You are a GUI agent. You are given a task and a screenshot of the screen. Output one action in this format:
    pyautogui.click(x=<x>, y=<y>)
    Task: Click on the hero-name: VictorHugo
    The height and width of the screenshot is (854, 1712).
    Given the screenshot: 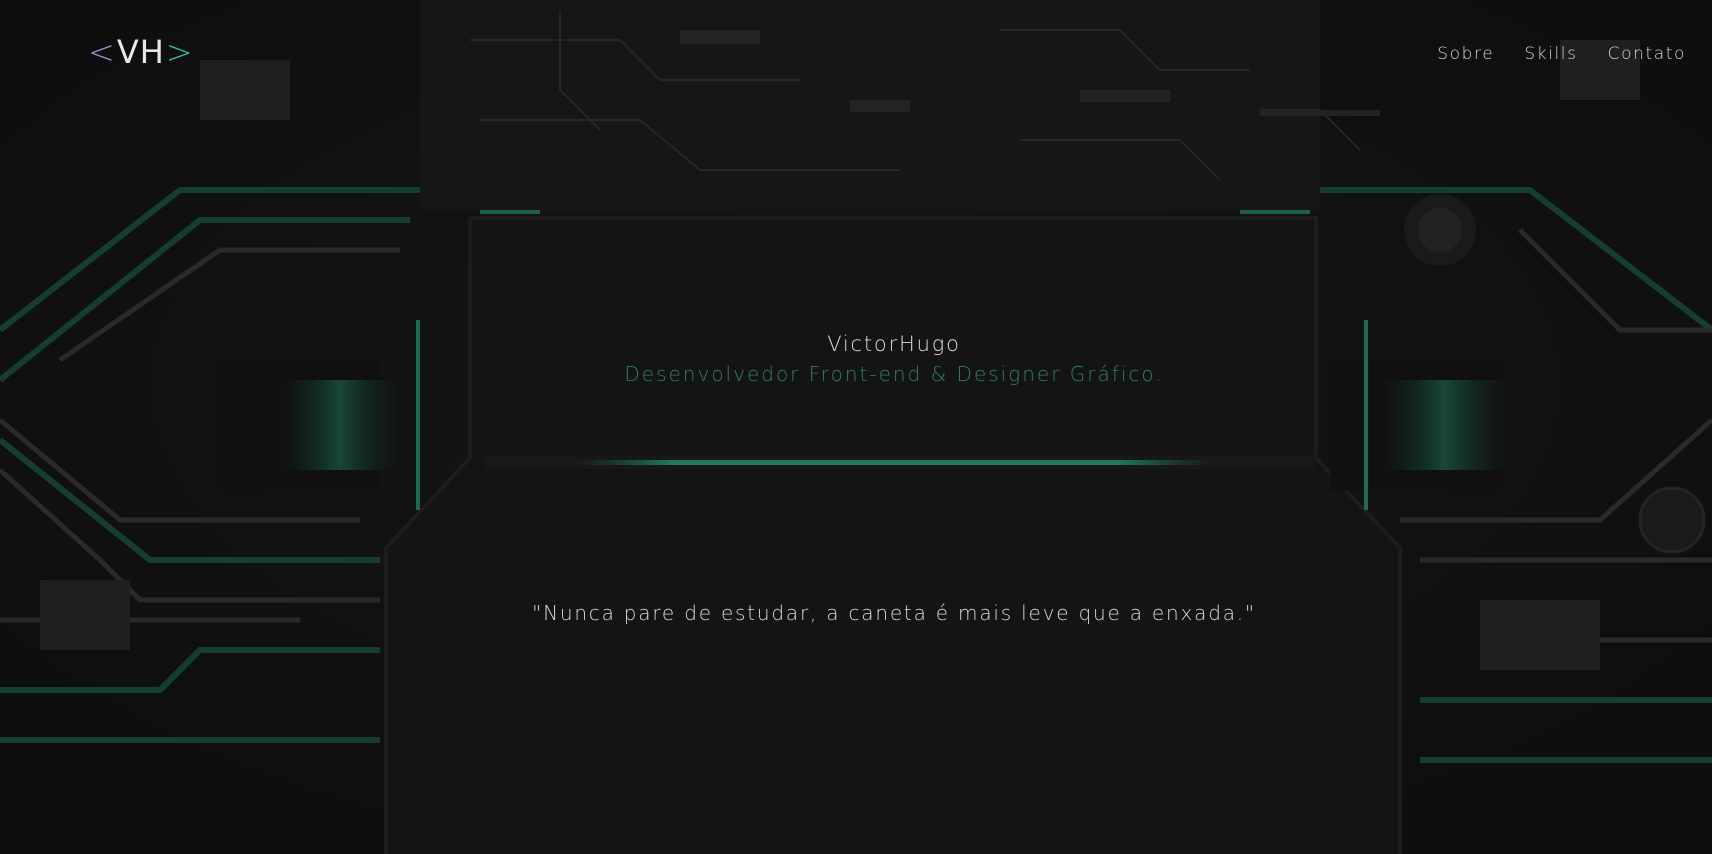 What is the action you would take?
    pyautogui.click(x=894, y=344)
    